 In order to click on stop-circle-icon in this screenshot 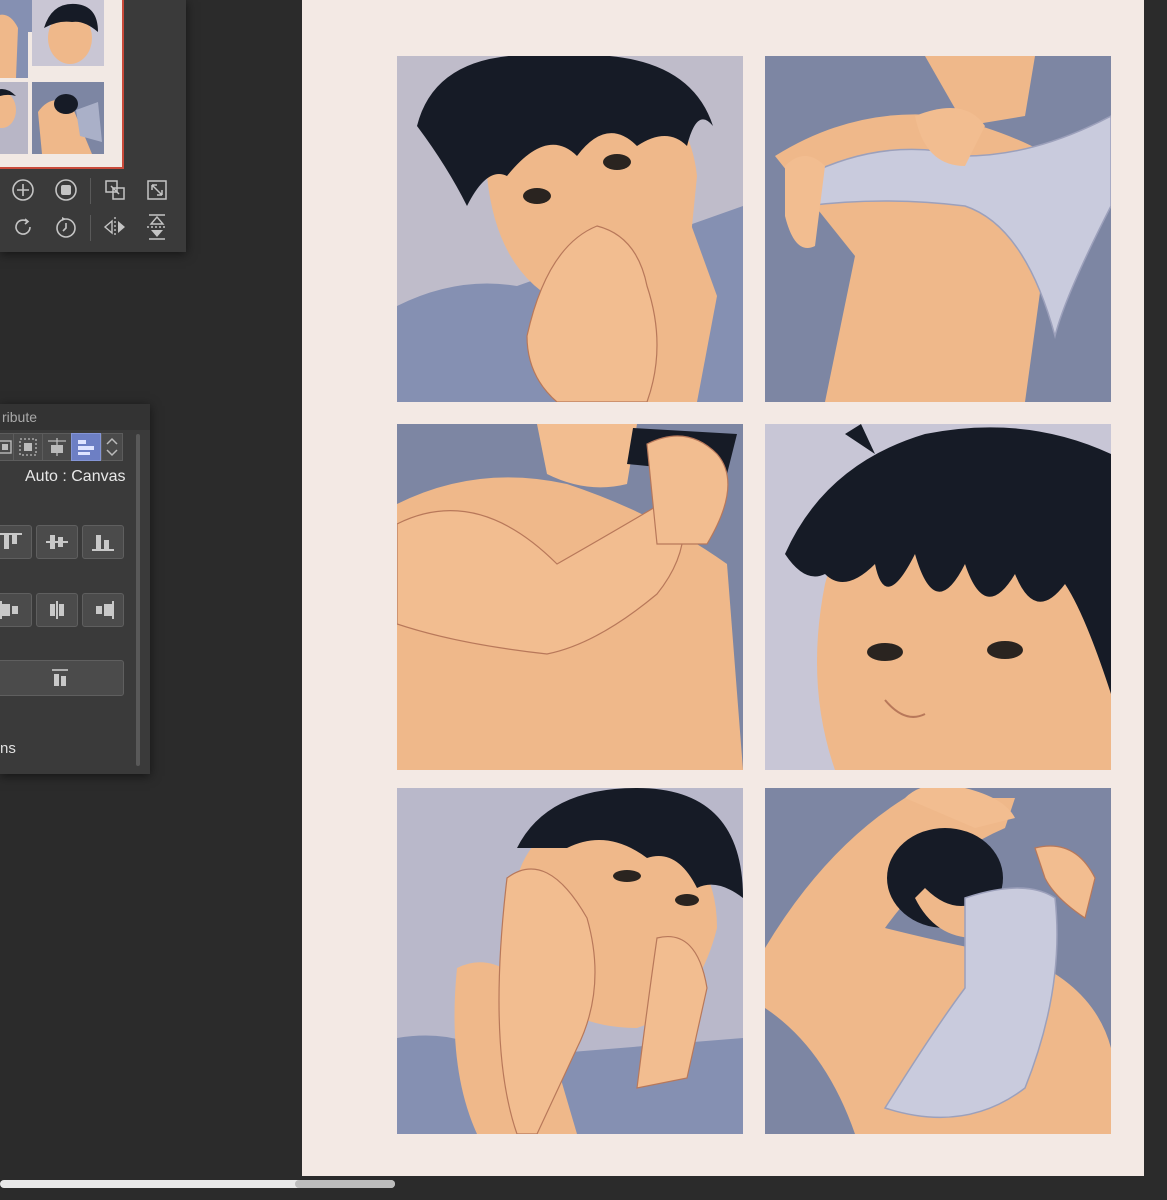, I will do `click(66, 190)`.